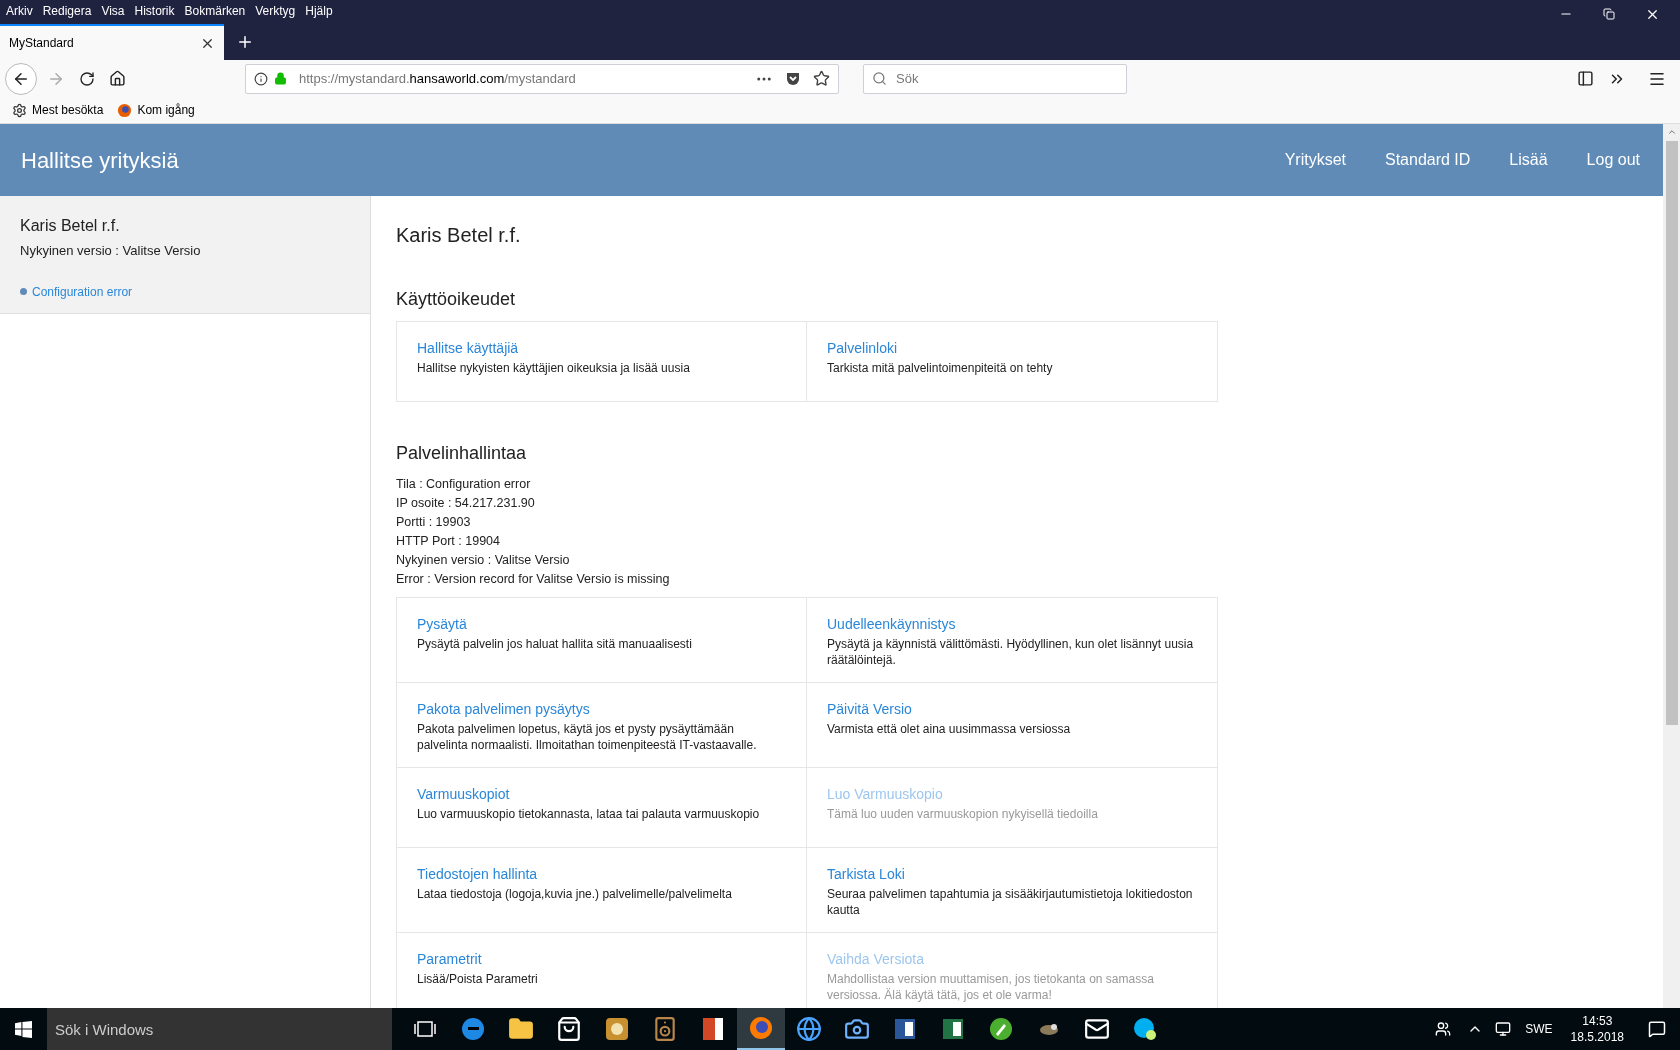 The width and height of the screenshot is (1680, 1050). What do you see at coordinates (450, 959) in the screenshot?
I see `card-title: Parametrit` at bounding box center [450, 959].